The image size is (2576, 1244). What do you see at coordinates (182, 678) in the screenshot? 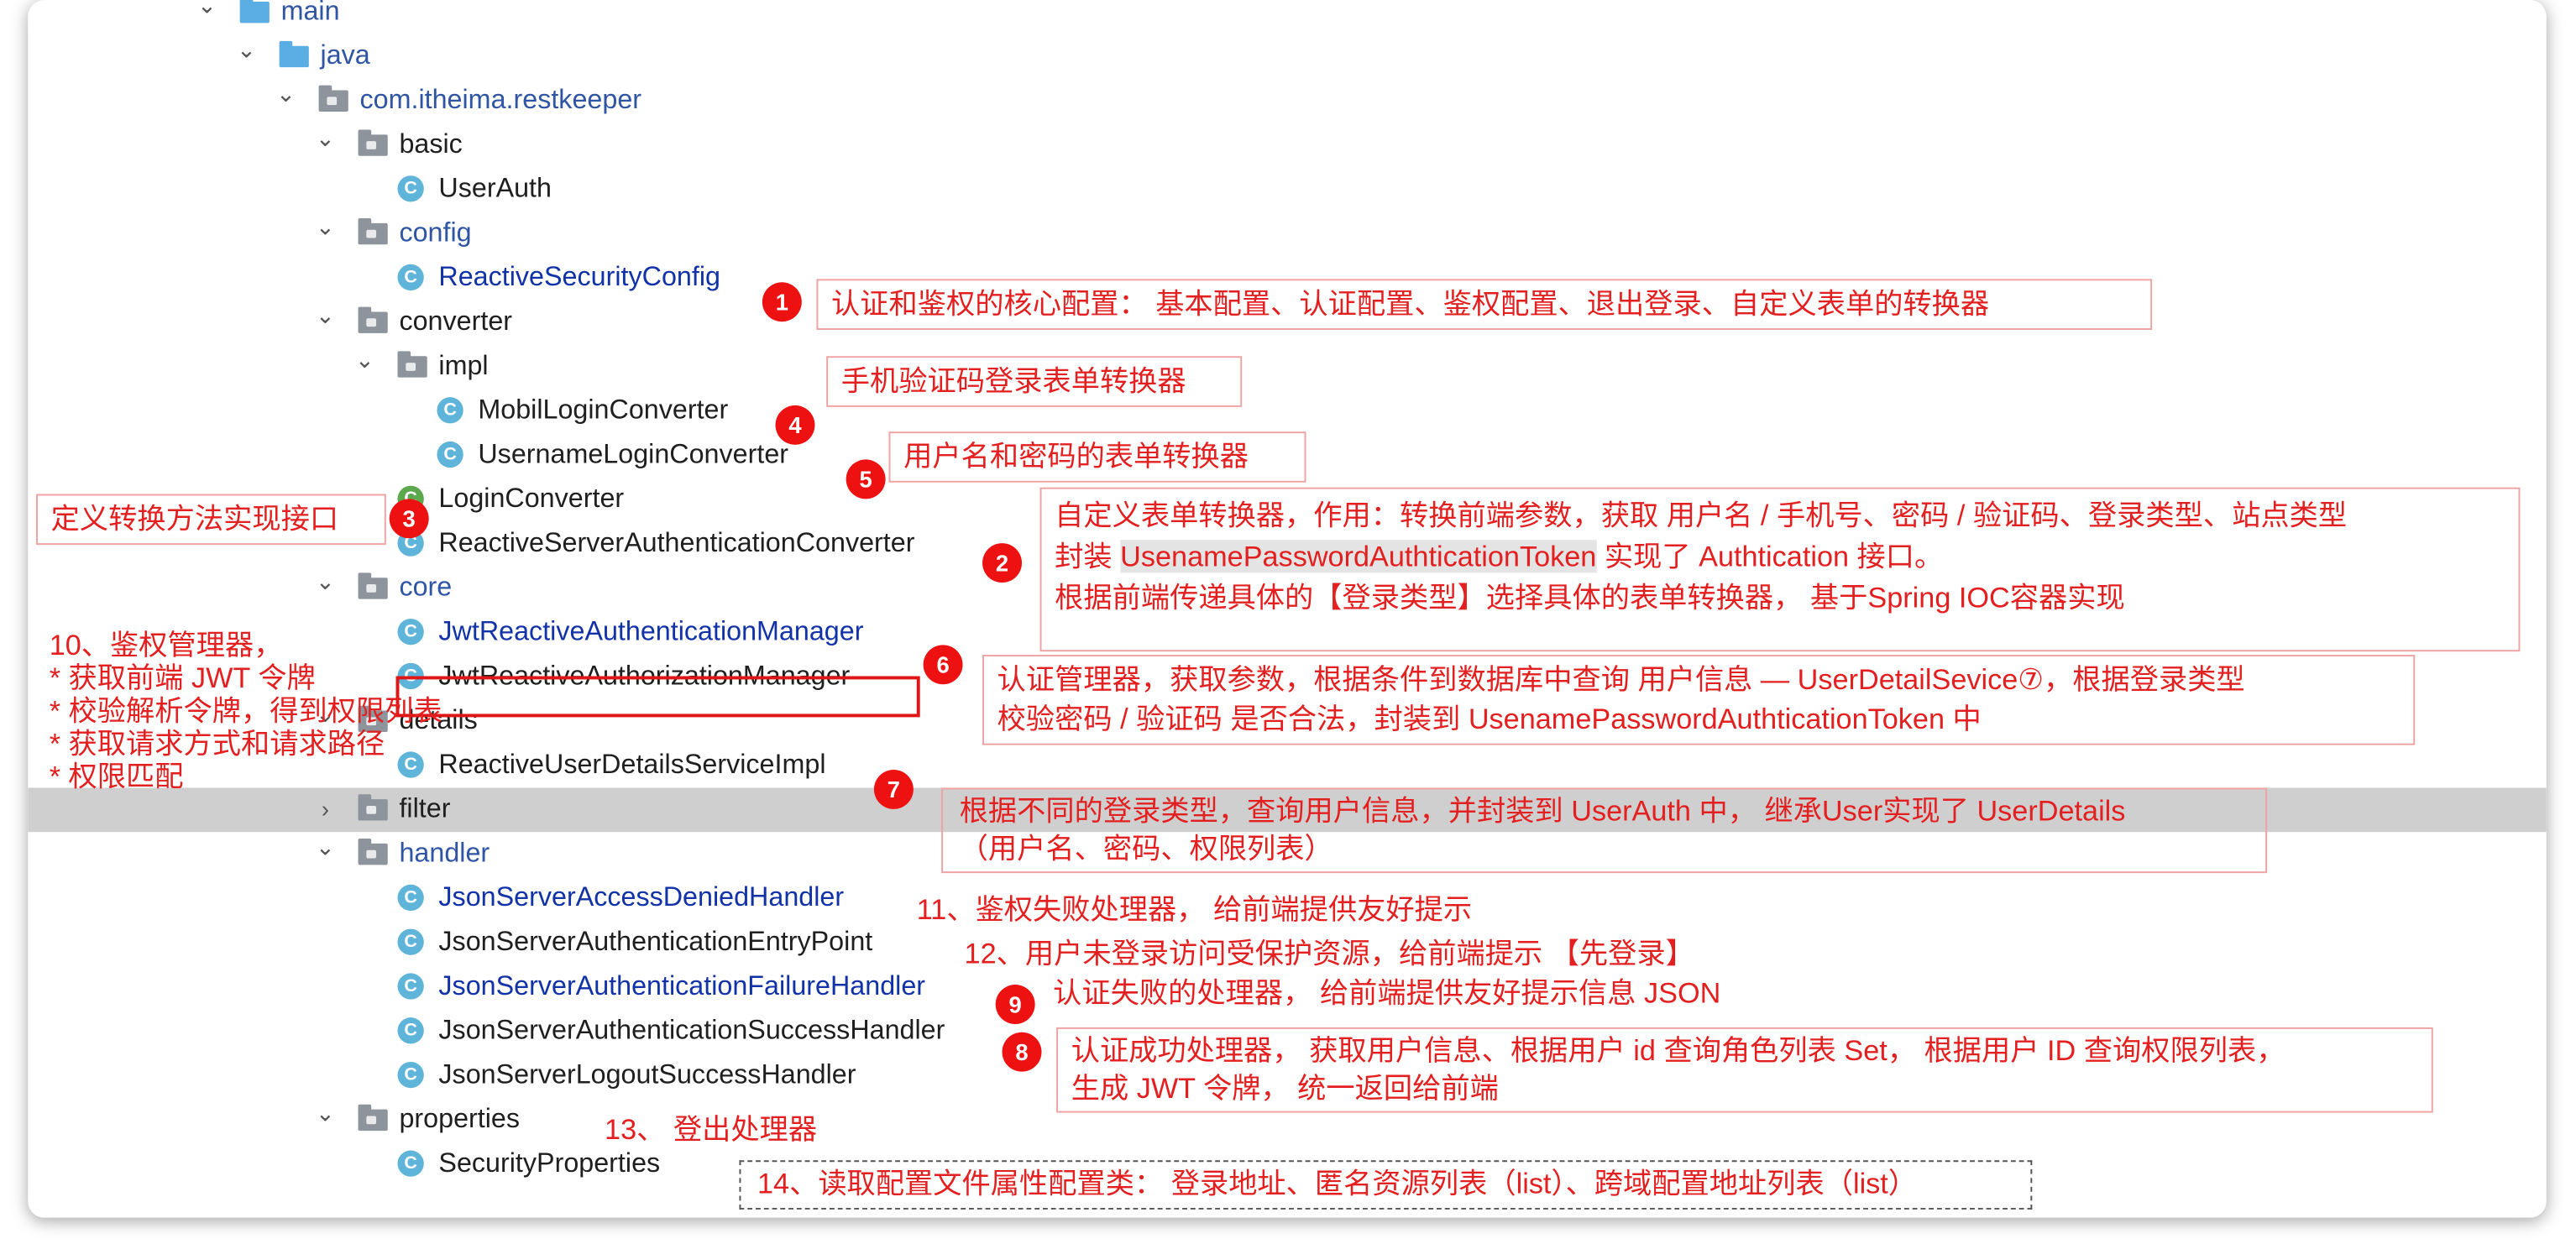
I see `annotation-10-item-1: * 获取前端 JWT 令牌` at bounding box center [182, 678].